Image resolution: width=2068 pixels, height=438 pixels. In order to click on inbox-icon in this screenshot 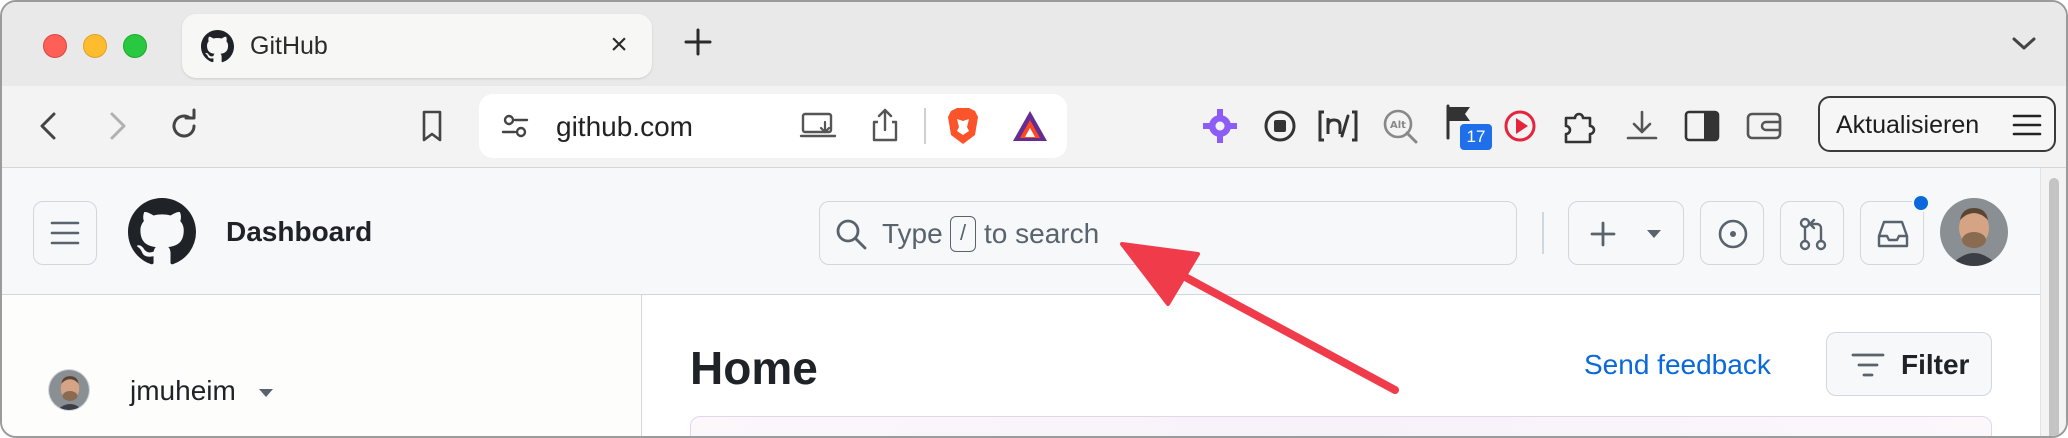, I will do `click(1893, 234)`.